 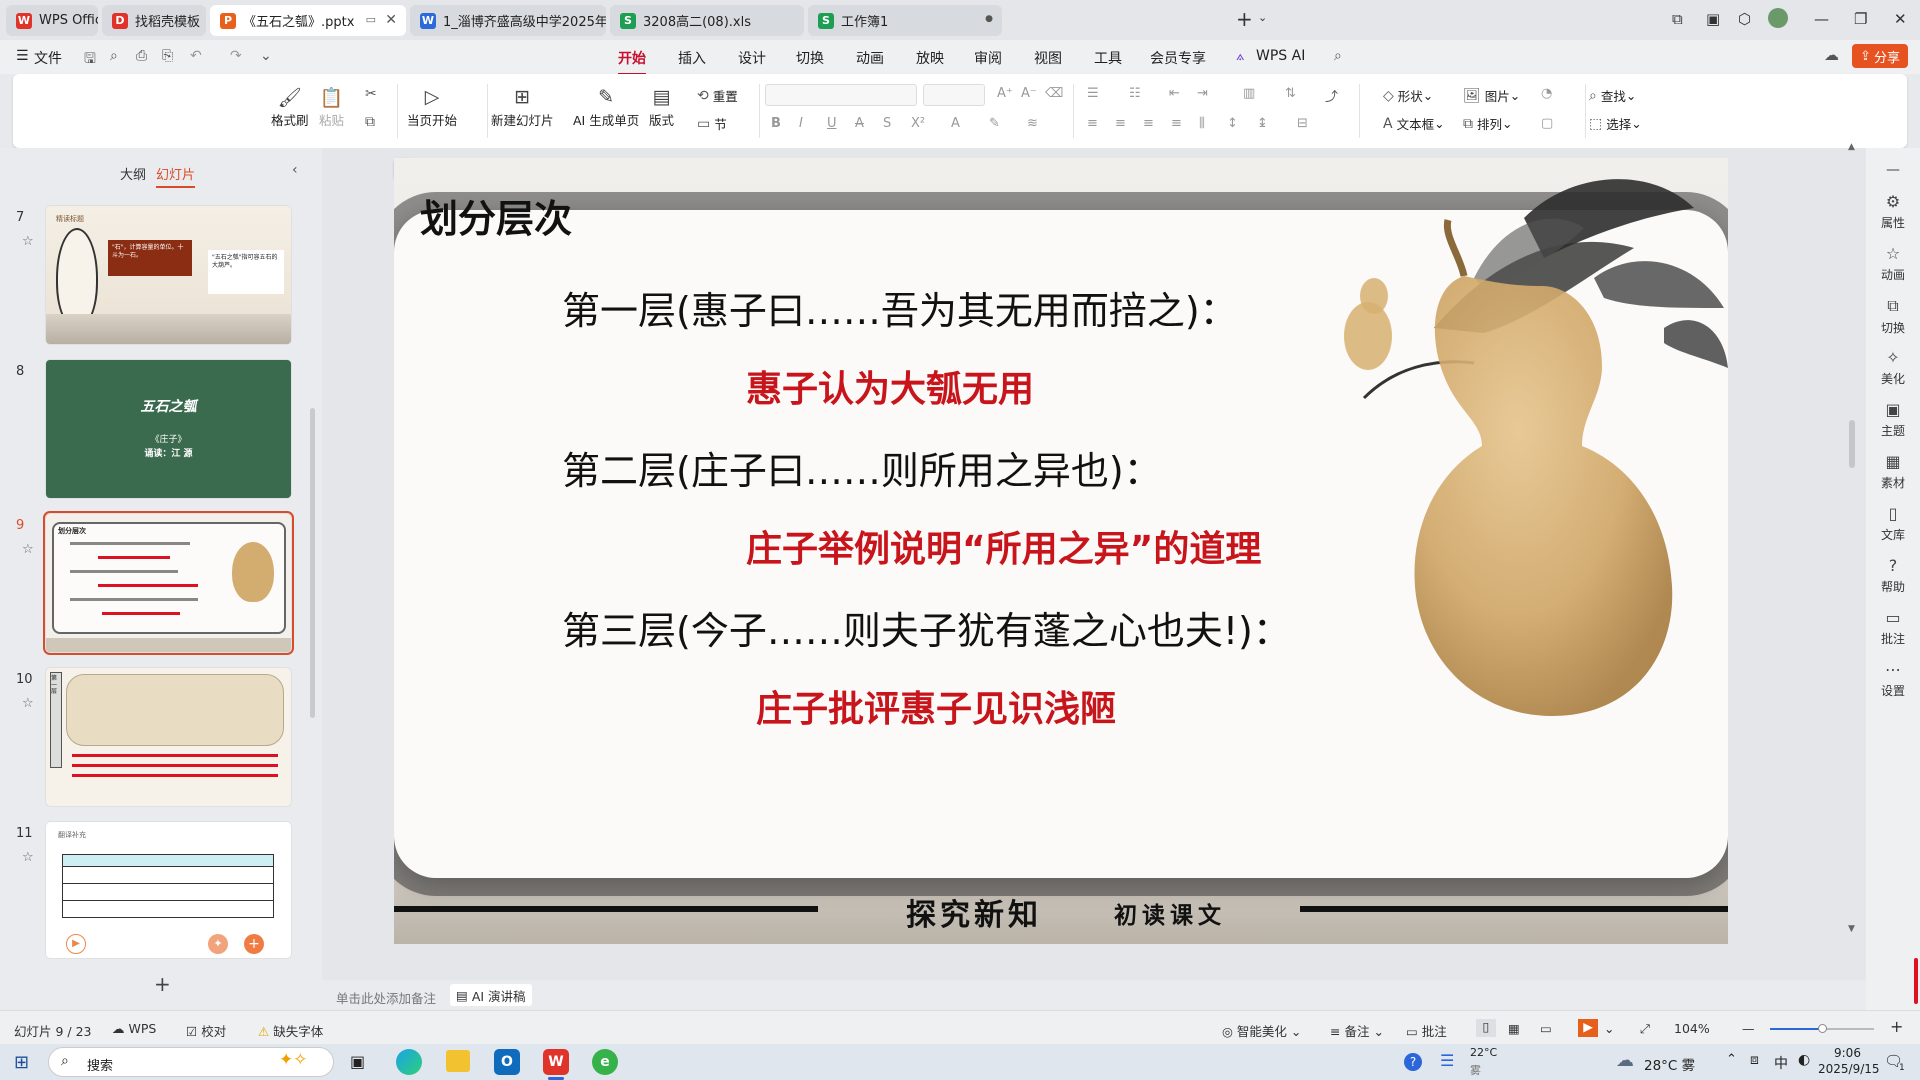 I want to click on text-direction-icon: ⤴, so click(x=1331, y=95).